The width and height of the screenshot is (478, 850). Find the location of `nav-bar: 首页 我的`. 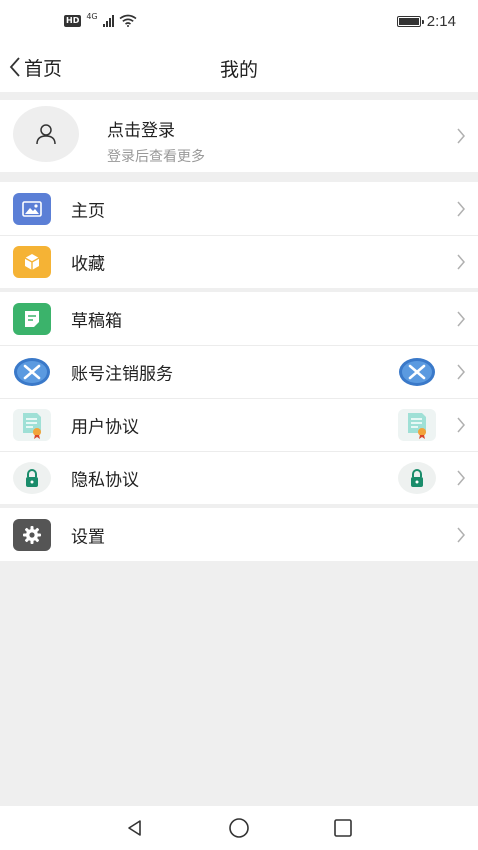

nav-bar: 首页 我的 is located at coordinates (239, 68).